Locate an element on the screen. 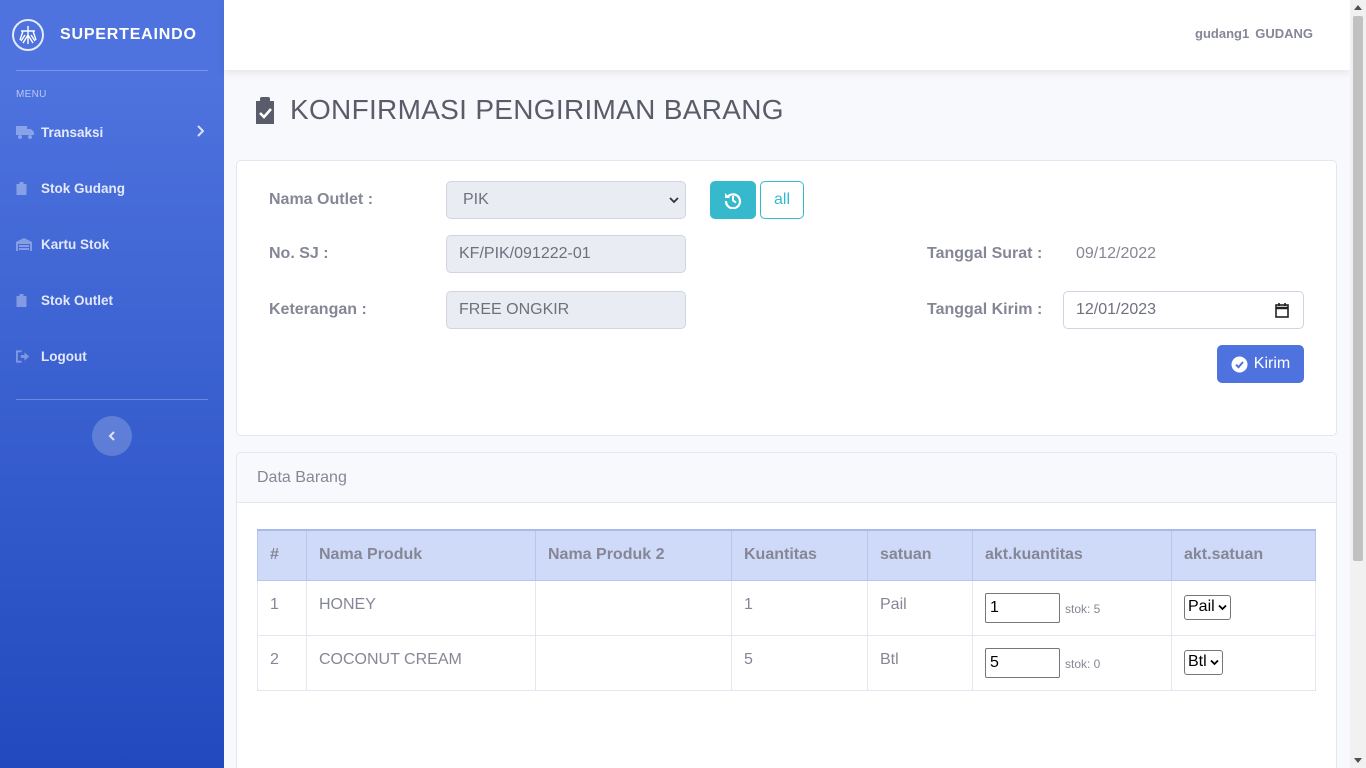 This screenshot has height=768, width=1366. actual-unit-cell: Pail is located at coordinates (1243, 607).